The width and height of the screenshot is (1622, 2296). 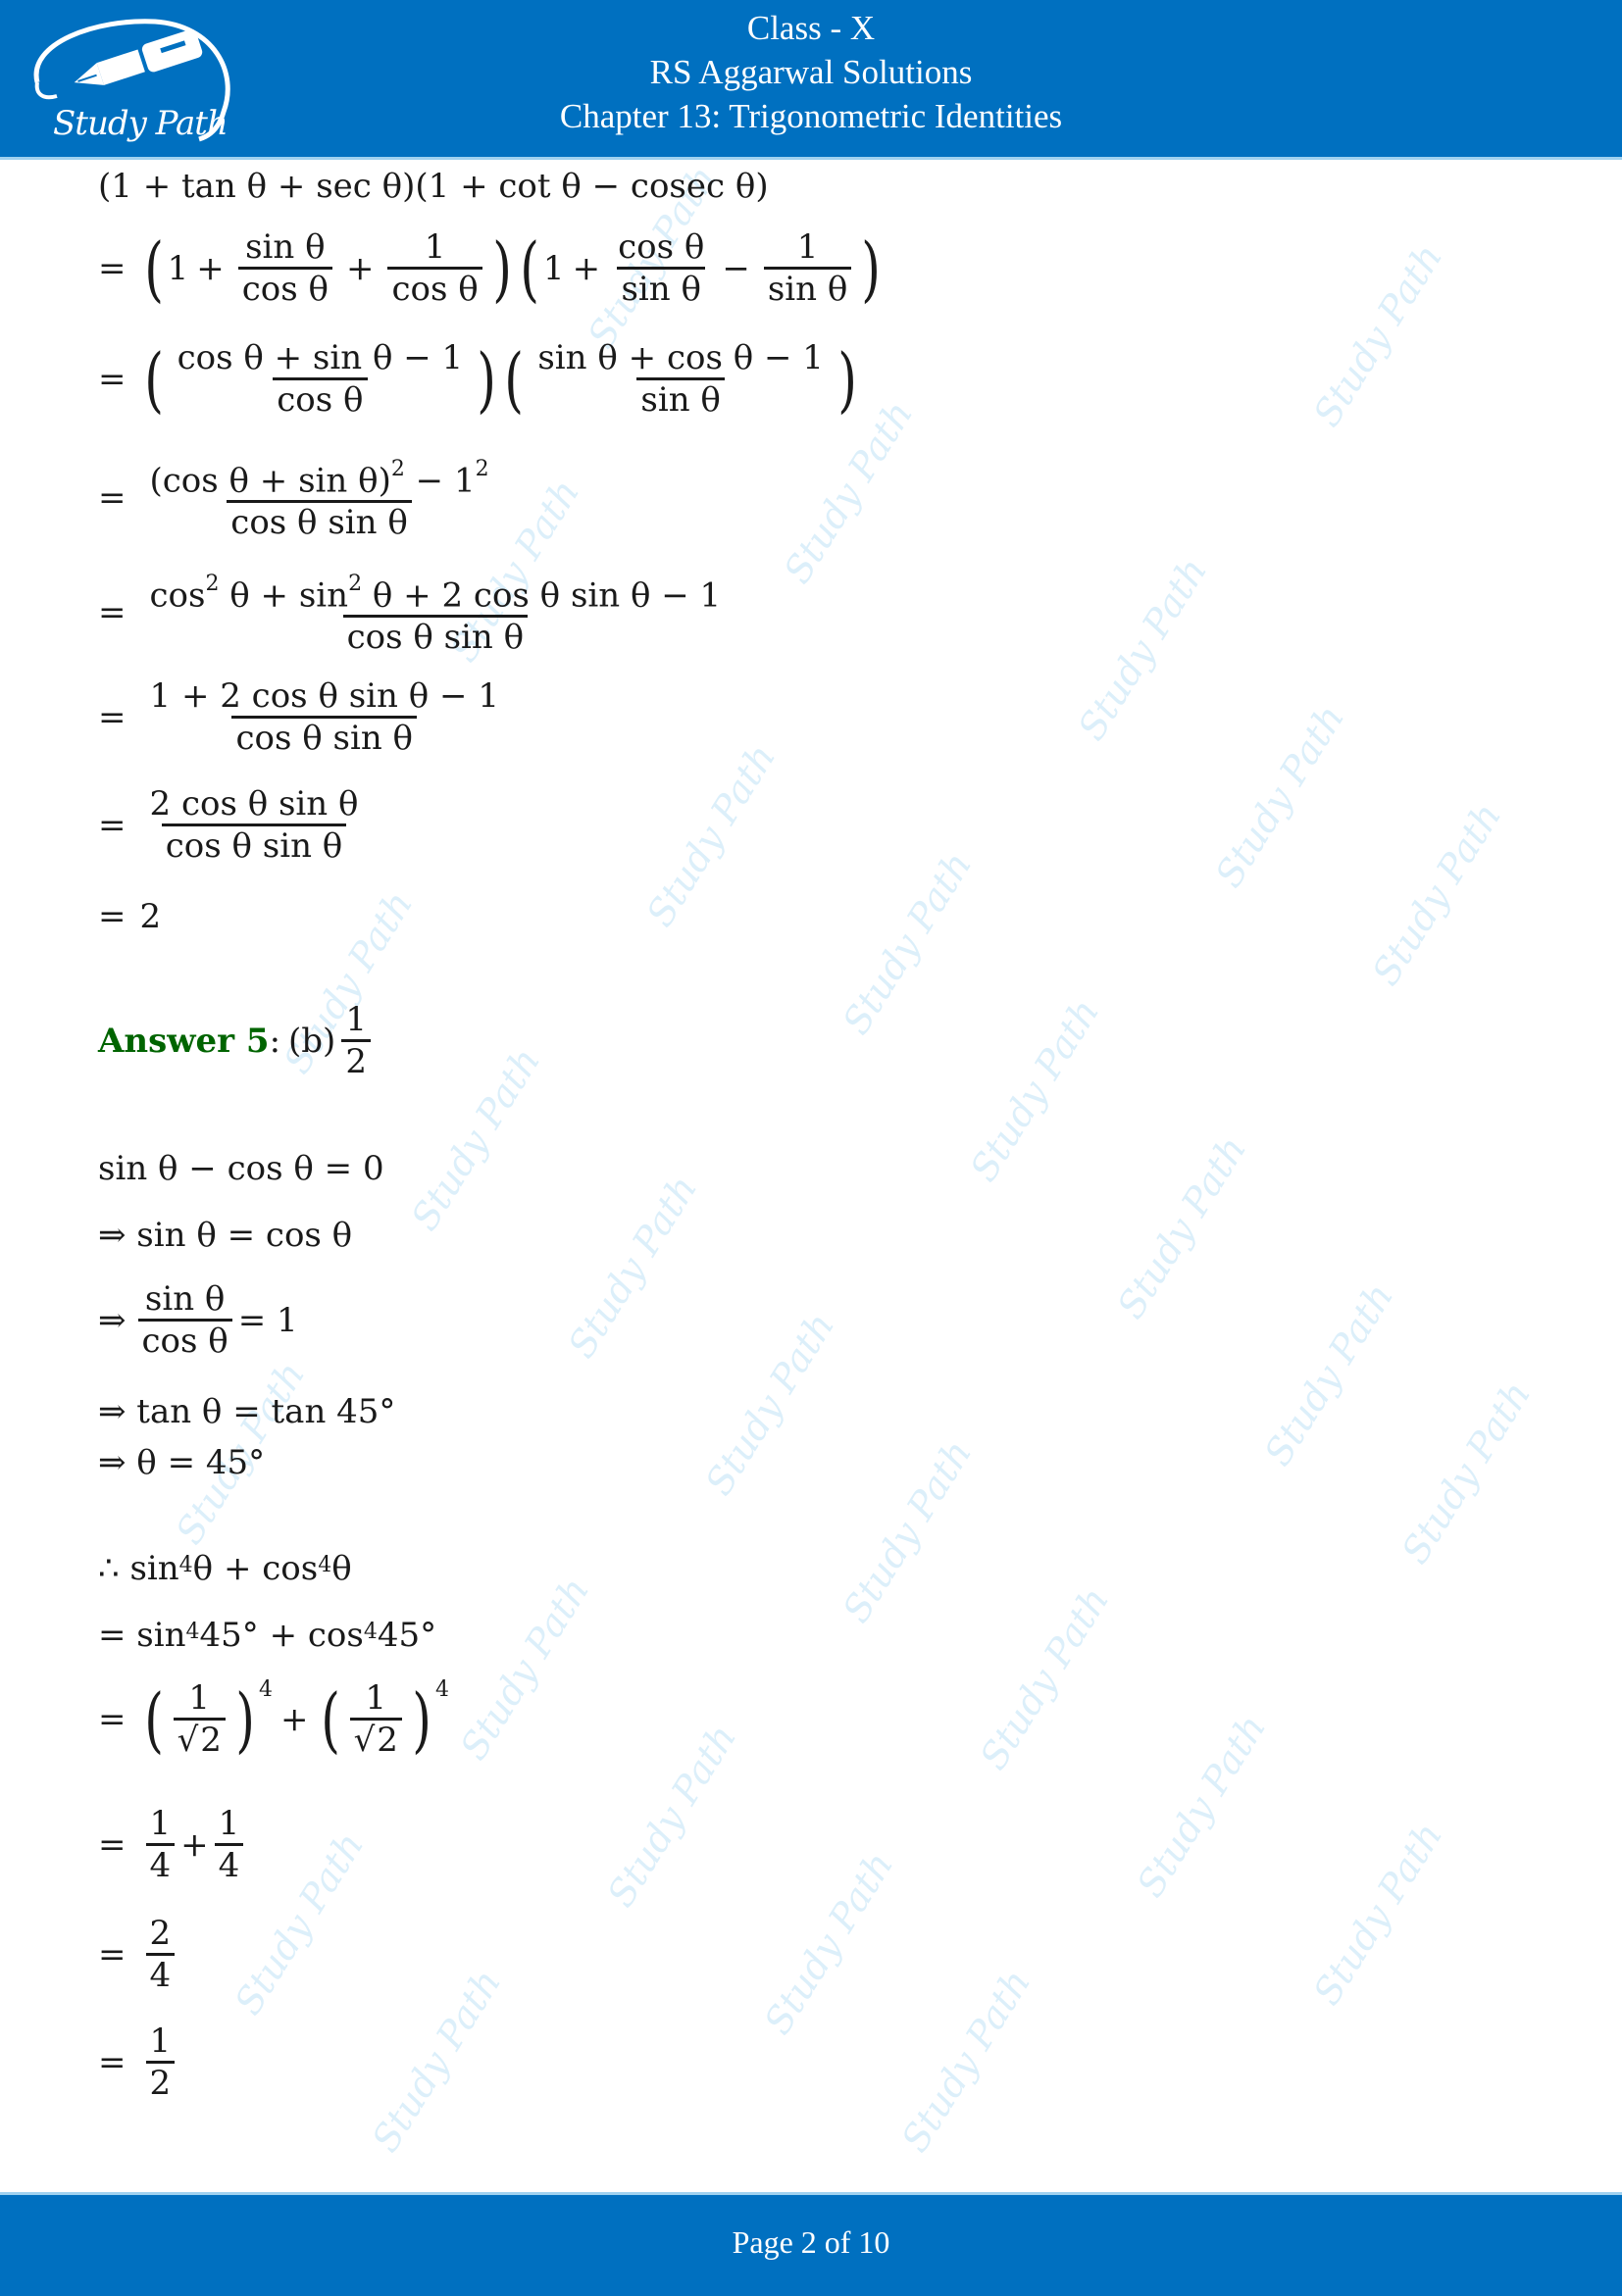 I want to click on math-expression: ⇒ θ = 45°, so click(x=182, y=1462).